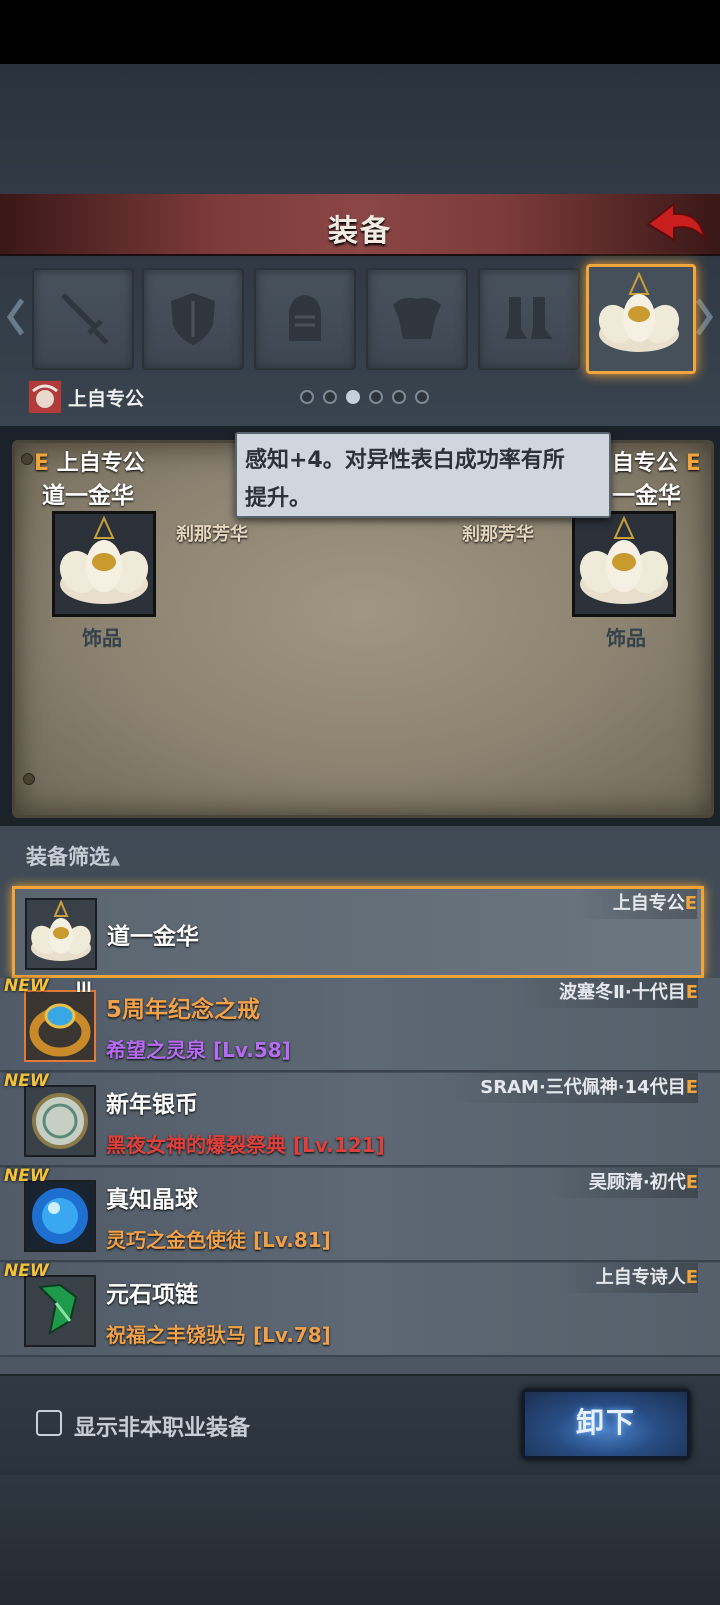 The image size is (720, 1605). I want to click on gem-necklace-icon, so click(60, 1311).